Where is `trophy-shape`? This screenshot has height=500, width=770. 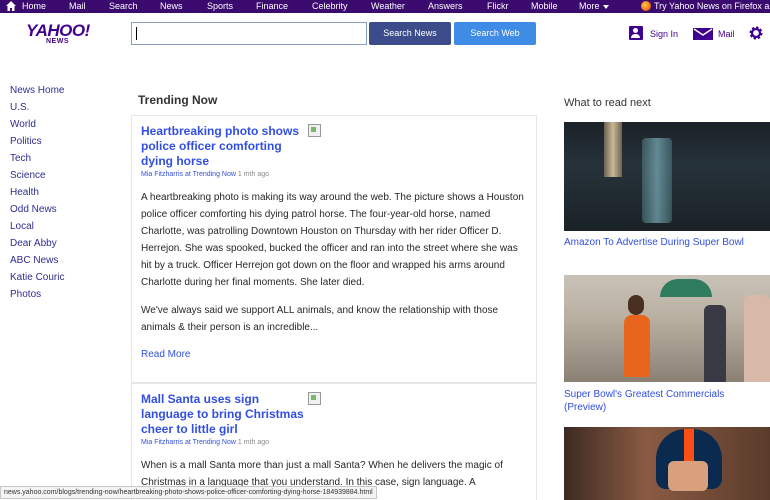 trophy-shape is located at coordinates (613, 149).